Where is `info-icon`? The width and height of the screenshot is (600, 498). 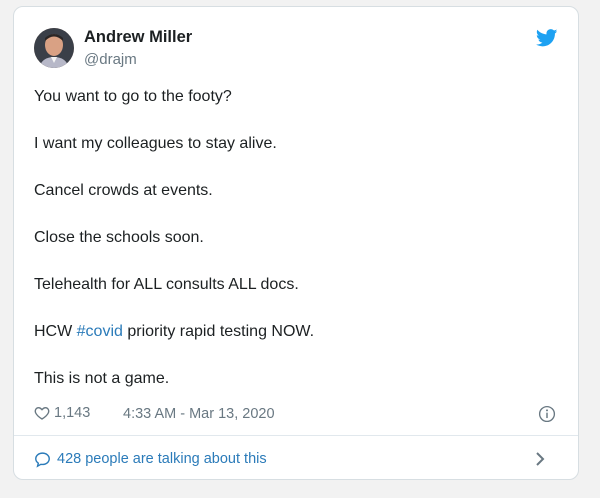
info-icon is located at coordinates (547, 414).